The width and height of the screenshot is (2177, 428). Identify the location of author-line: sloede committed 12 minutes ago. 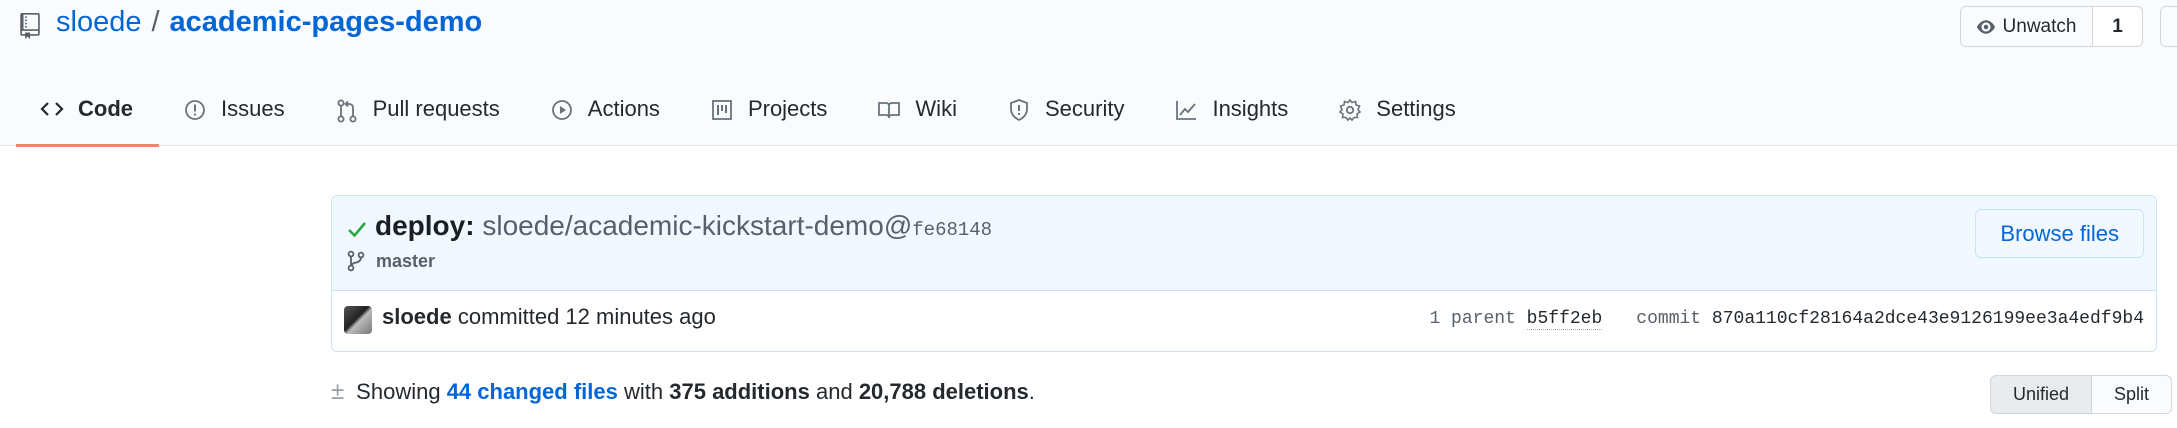
(549, 317).